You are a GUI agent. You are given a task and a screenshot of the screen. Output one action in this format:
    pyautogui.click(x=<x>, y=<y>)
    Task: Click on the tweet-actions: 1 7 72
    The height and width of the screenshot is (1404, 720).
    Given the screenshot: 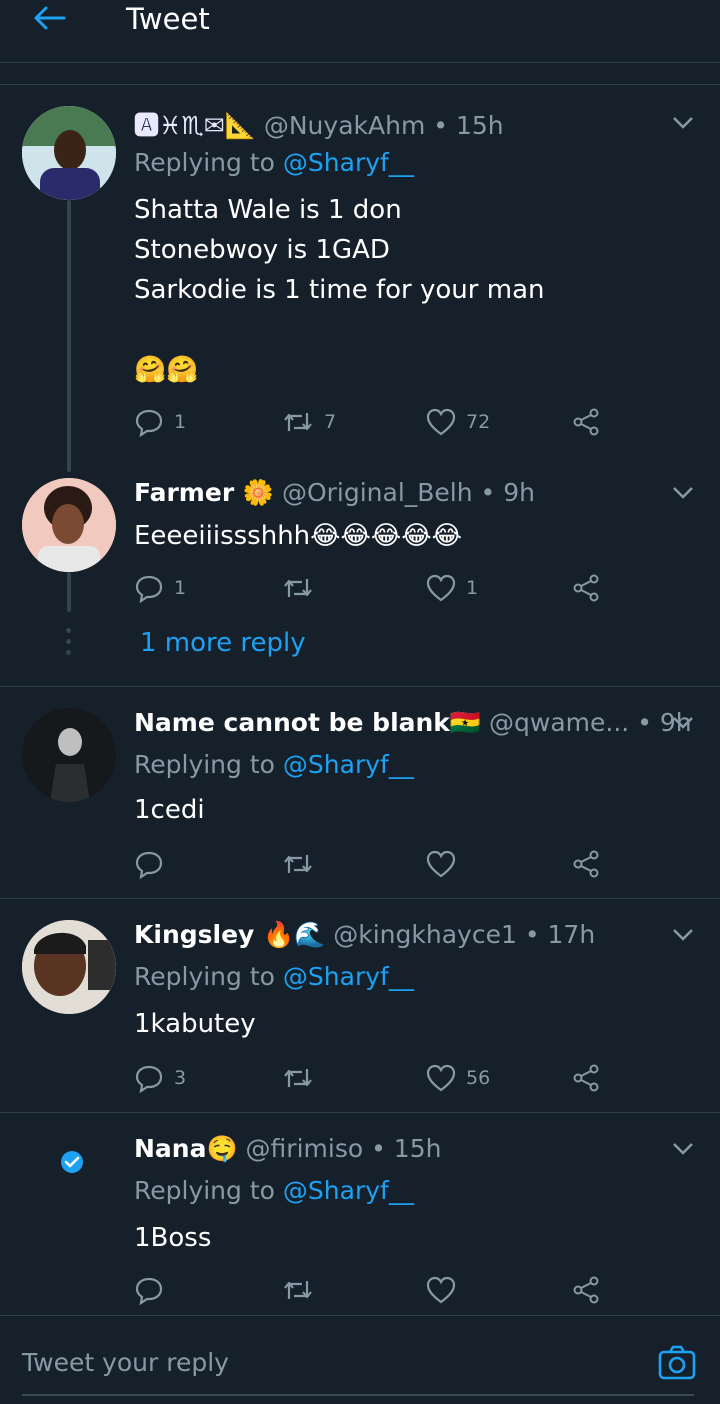 What is the action you would take?
    pyautogui.click(x=374, y=422)
    